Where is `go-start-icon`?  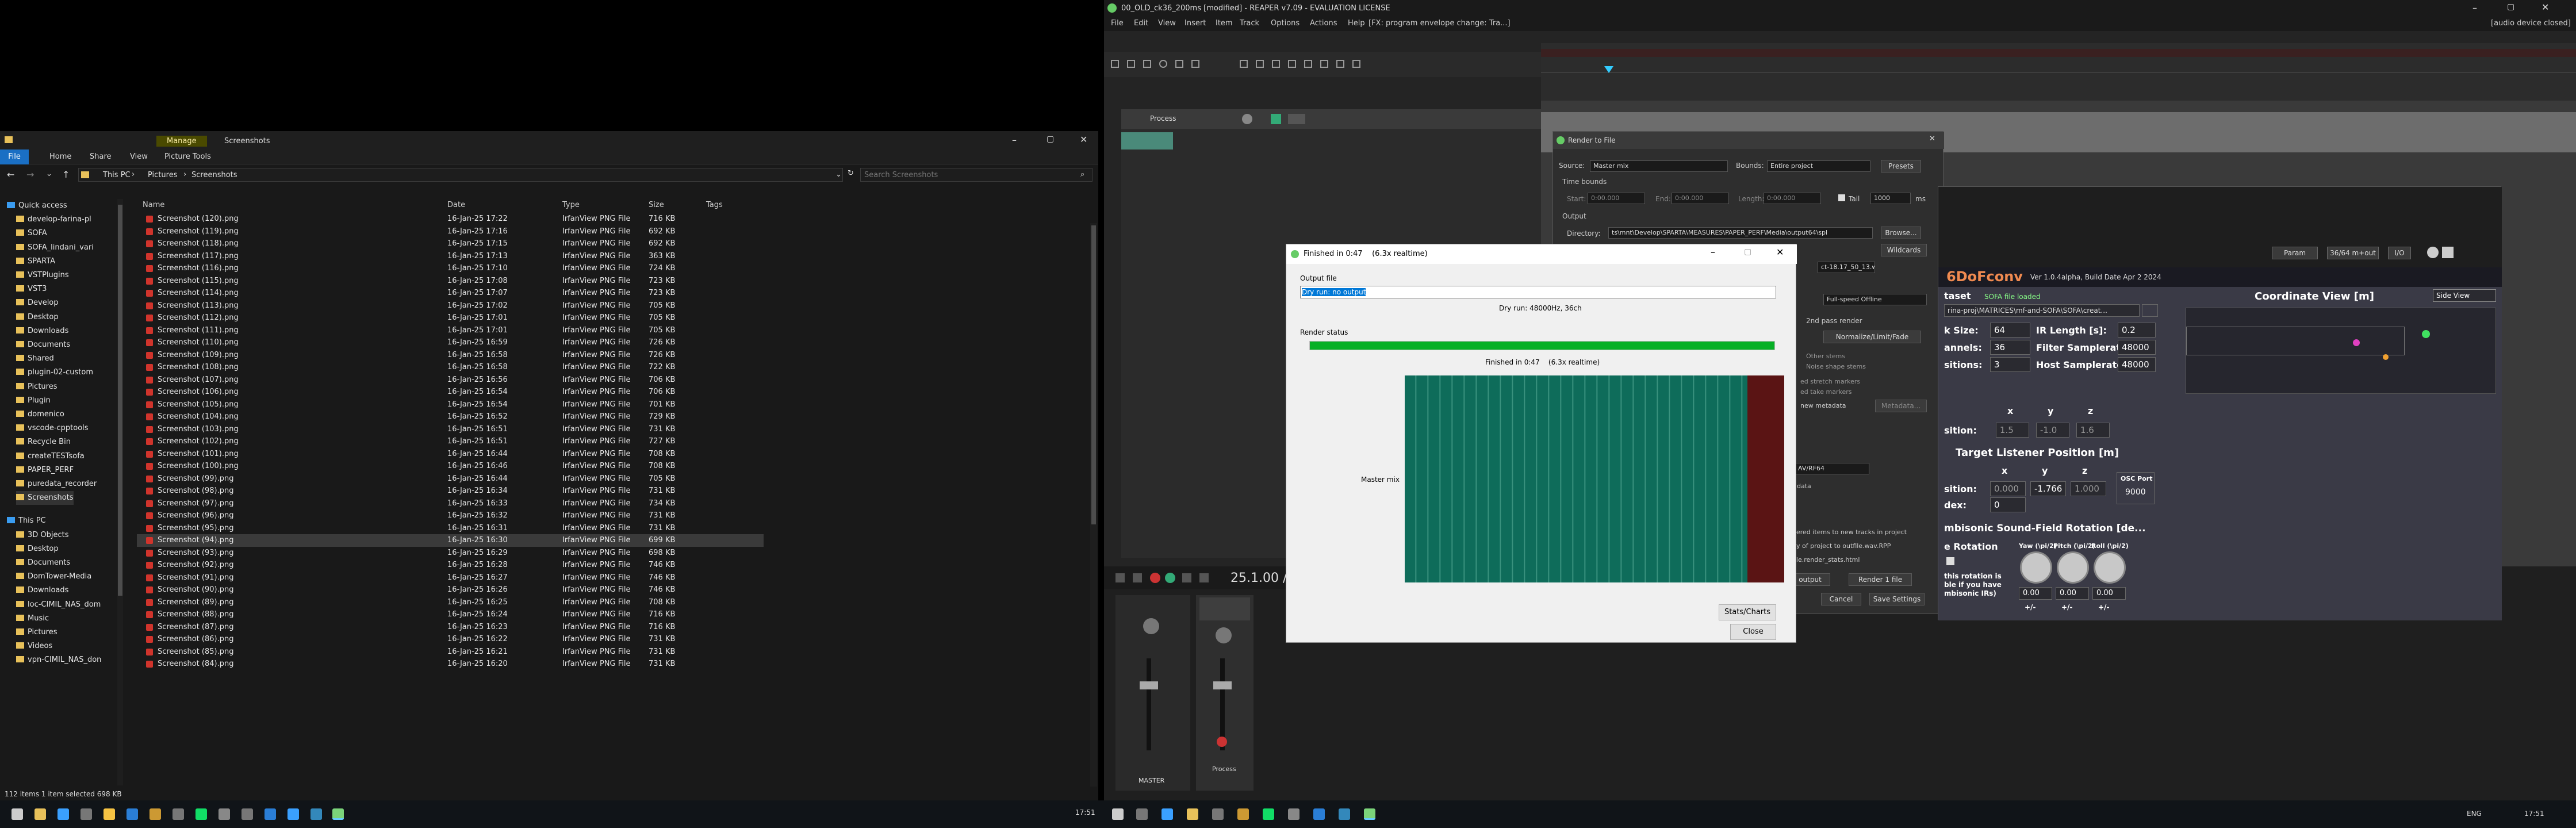
go-start-icon is located at coordinates (1120, 577).